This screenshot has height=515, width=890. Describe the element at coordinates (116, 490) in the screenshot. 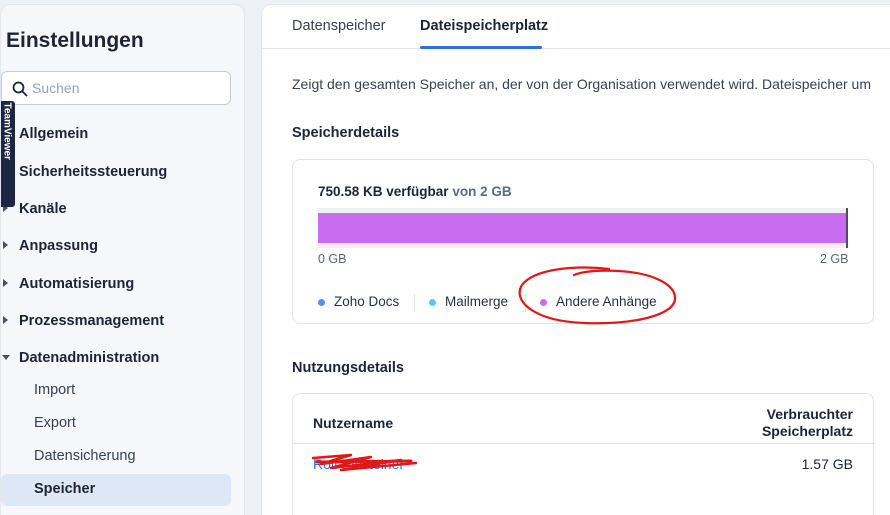

I see `sidebar-subitem-speicher: Speicher` at that location.